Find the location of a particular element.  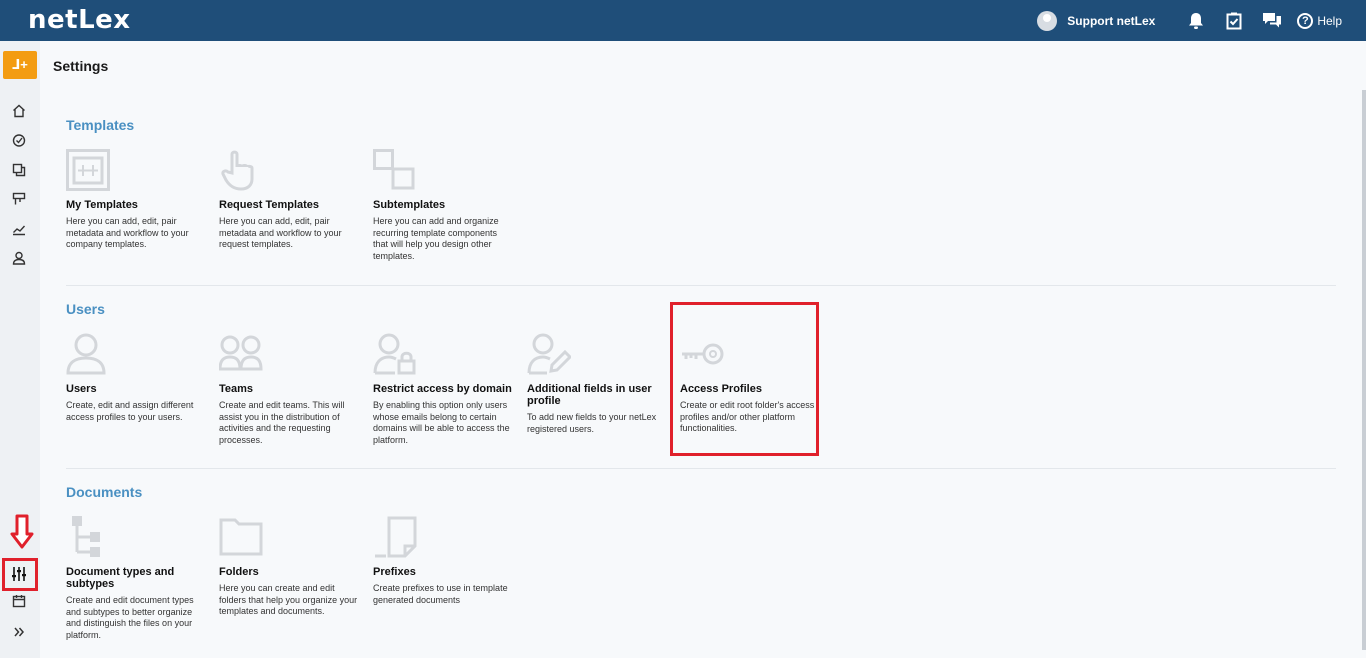

card-title: Prefixes is located at coordinates (394, 572).